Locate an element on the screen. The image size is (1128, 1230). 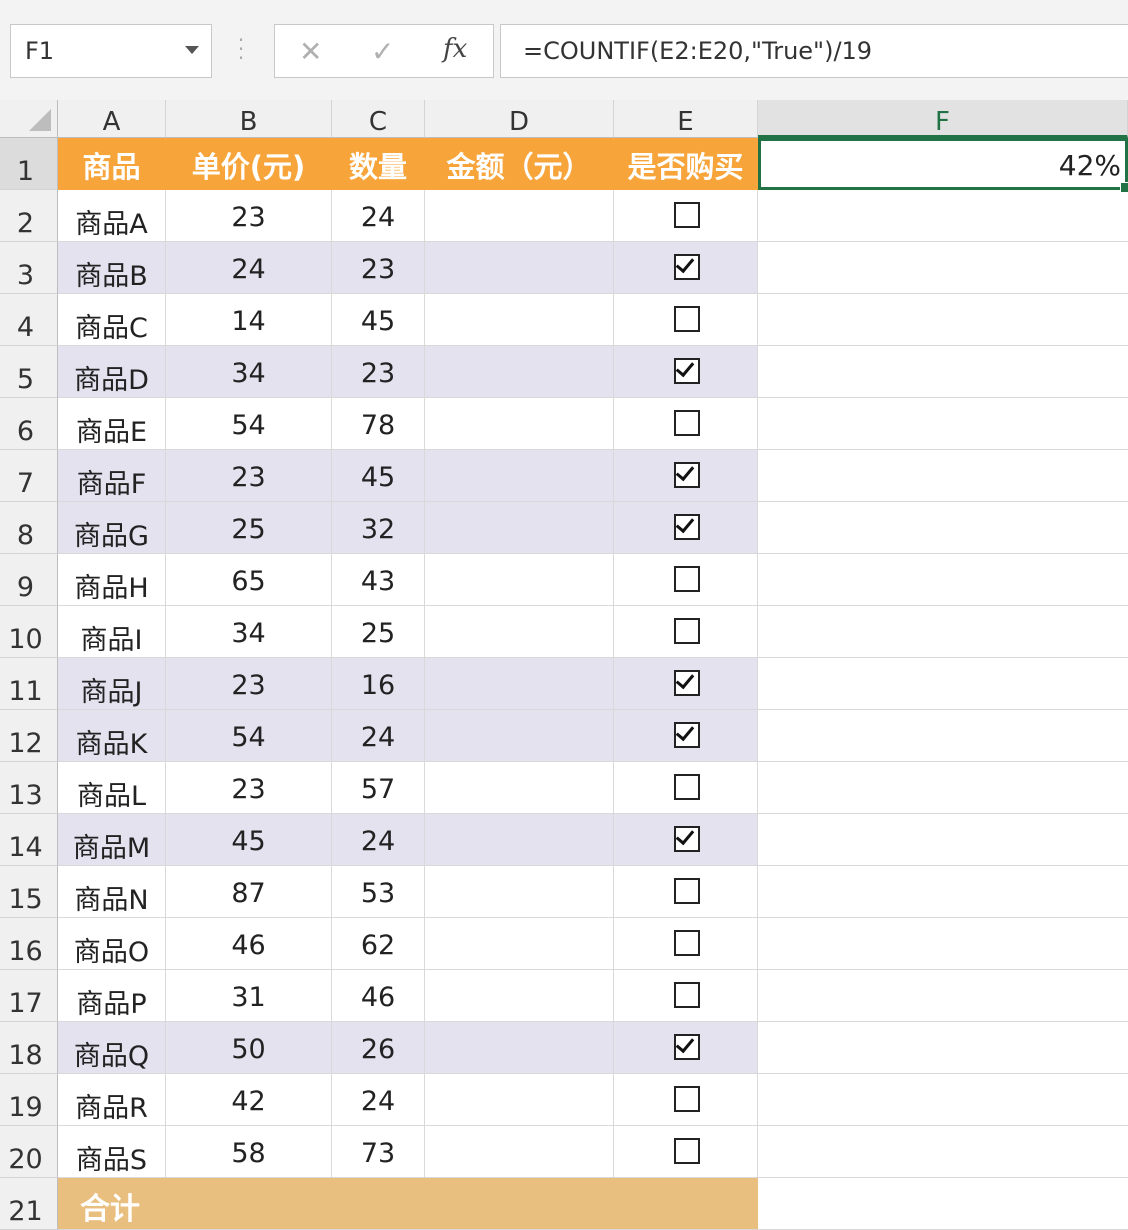
cell-qty: 46 is located at coordinates (378, 996).